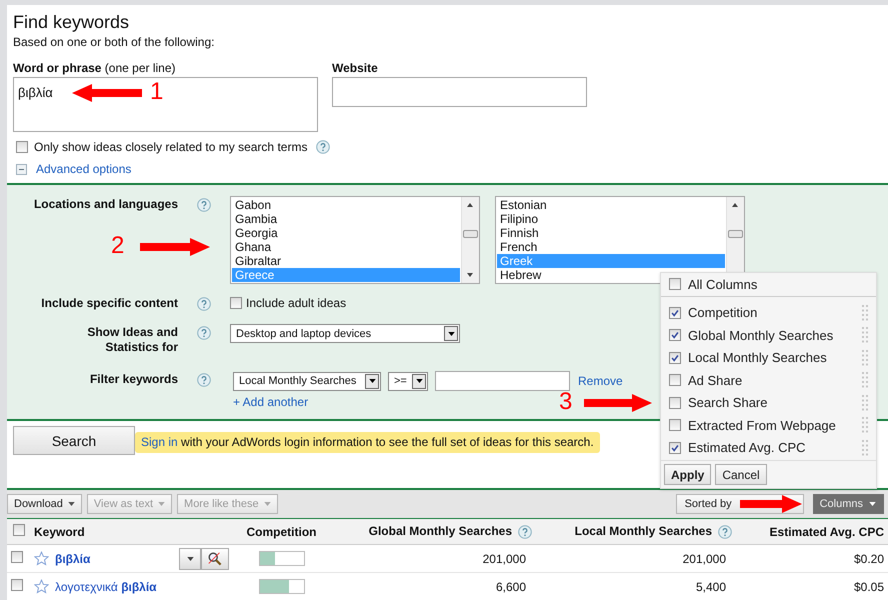 This screenshot has width=888, height=600. What do you see at coordinates (171, 147) in the screenshot?
I see `checkbox-label: Only show ideas closely related to my search terms` at bounding box center [171, 147].